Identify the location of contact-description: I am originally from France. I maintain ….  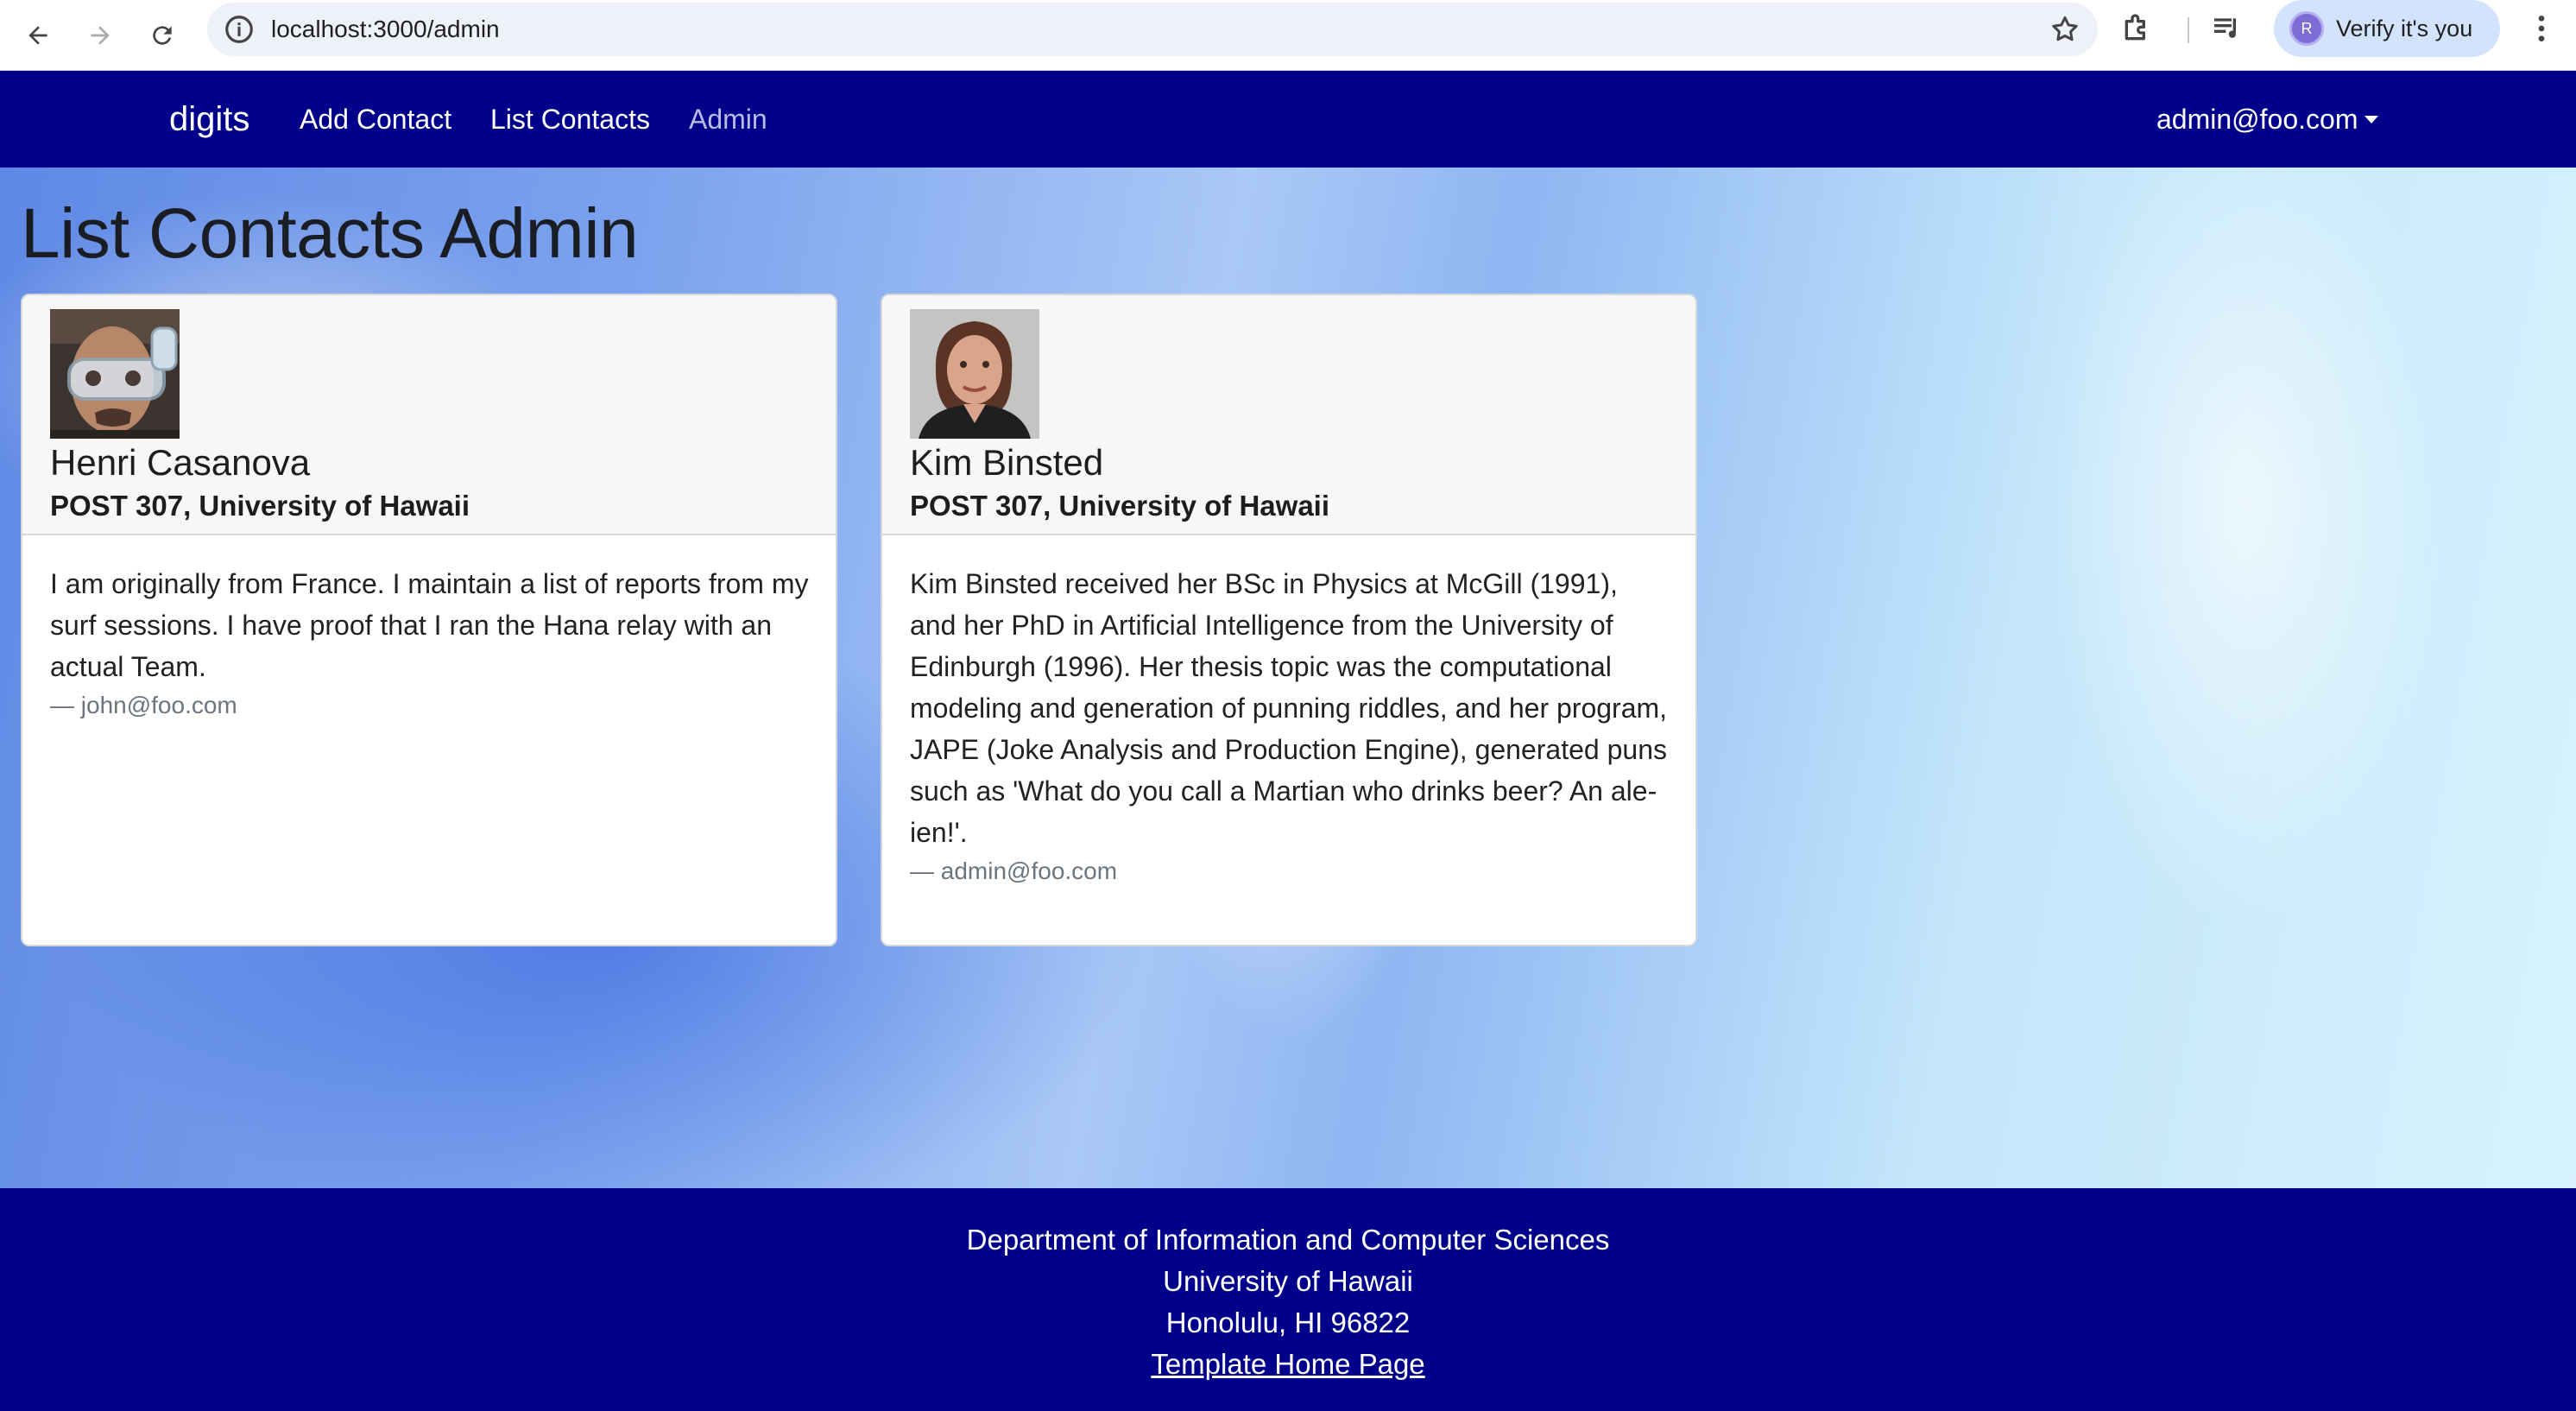
(429, 625).